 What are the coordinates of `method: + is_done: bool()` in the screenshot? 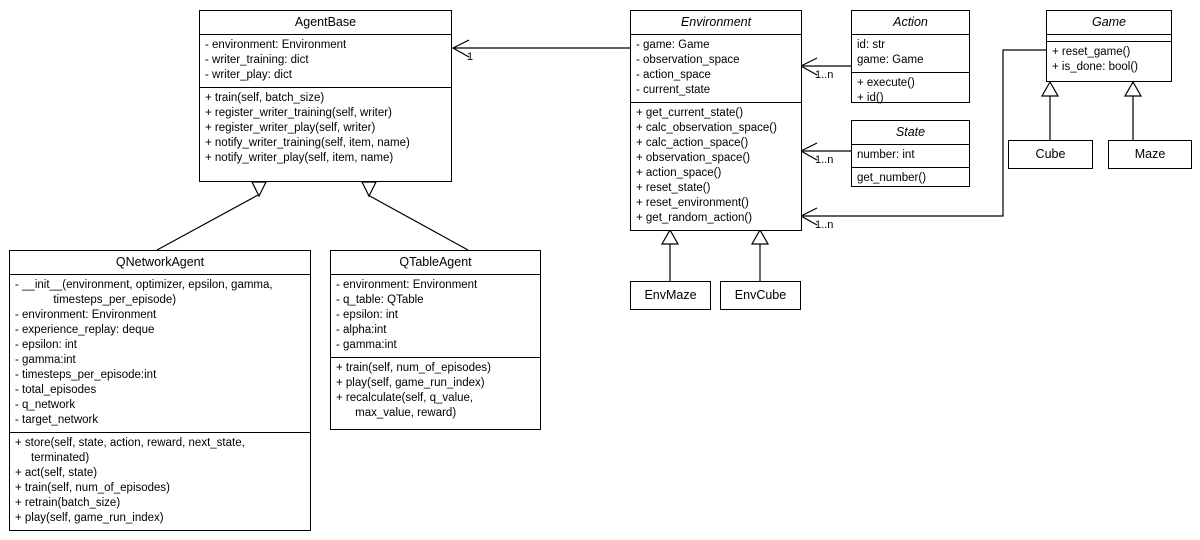 It's located at (1095, 67).